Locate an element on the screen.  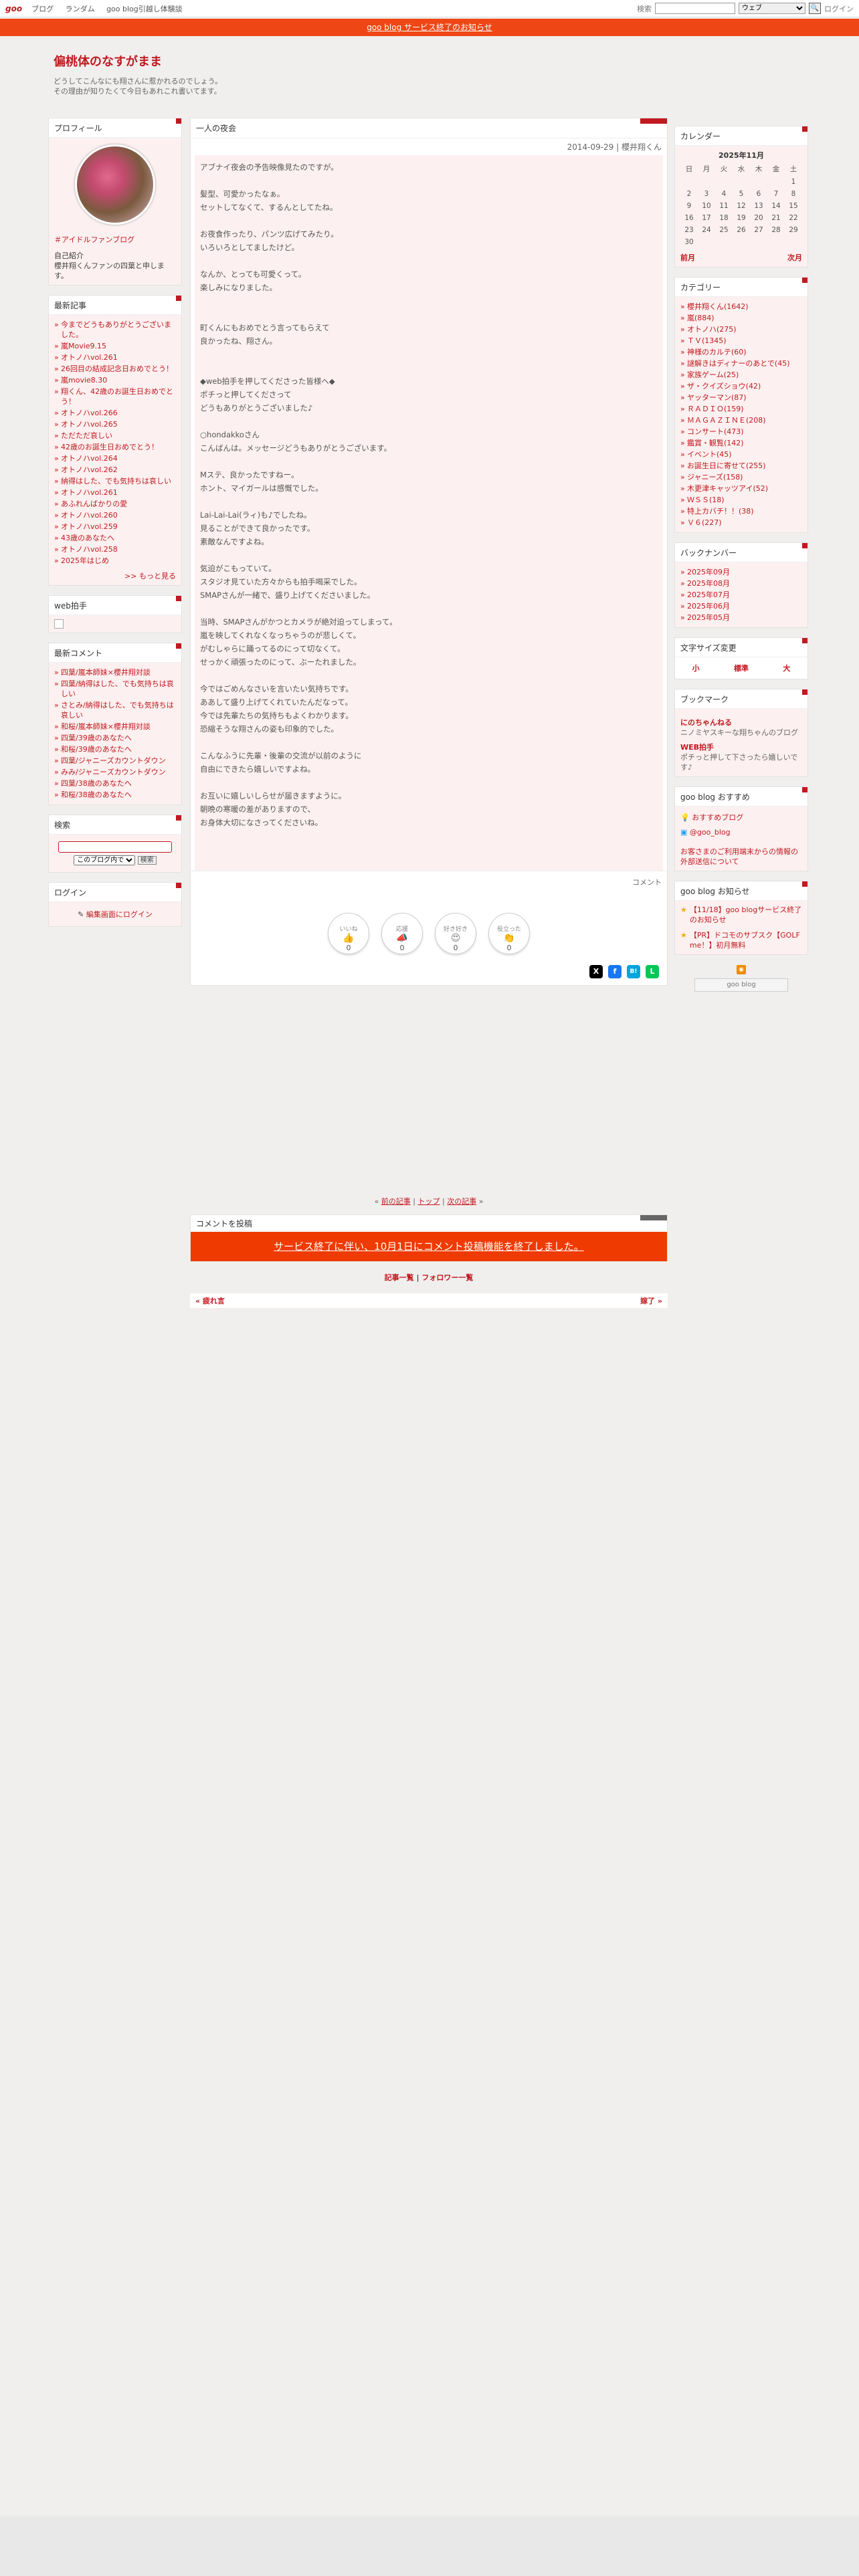
webclap-image-icon is located at coordinates (59, 624).